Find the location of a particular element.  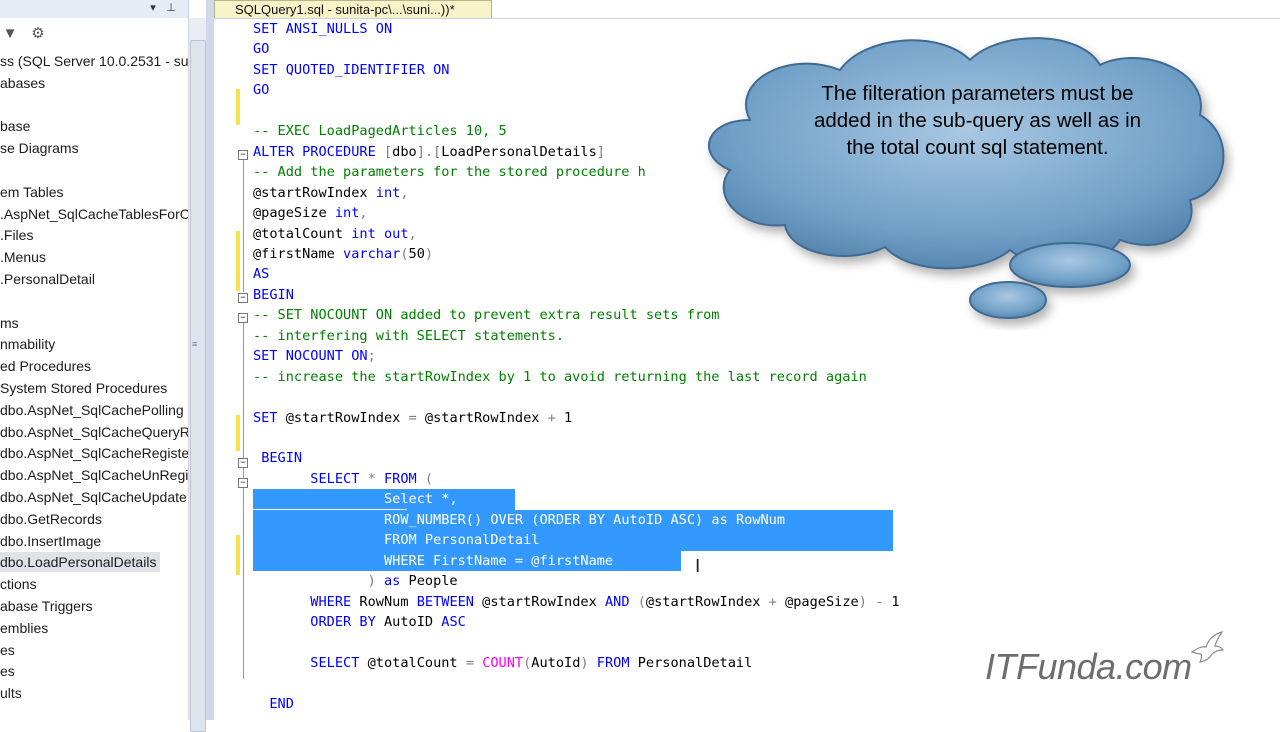

code-line: WHERE FirstName = @firstName is located at coordinates (433, 560).